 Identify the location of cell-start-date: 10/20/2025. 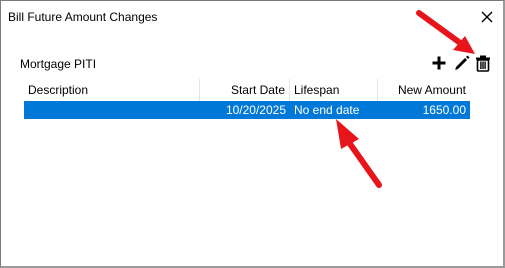
(255, 110).